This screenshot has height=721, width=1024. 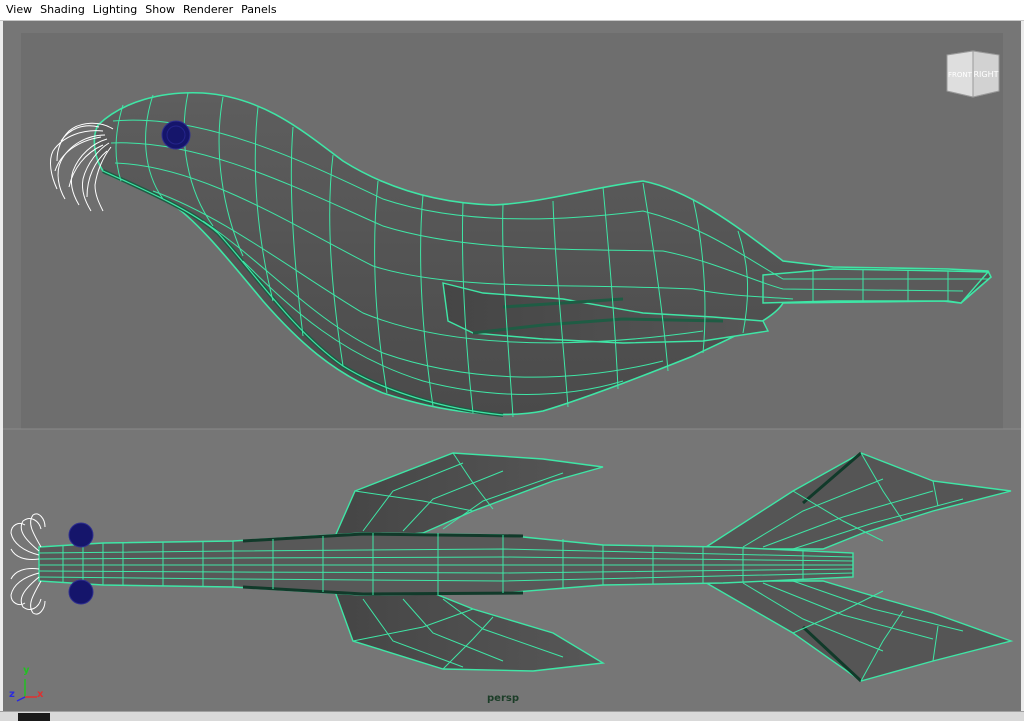 What do you see at coordinates (985, 74) in the screenshot?
I see `viewcube-right-label: RIGHT` at bounding box center [985, 74].